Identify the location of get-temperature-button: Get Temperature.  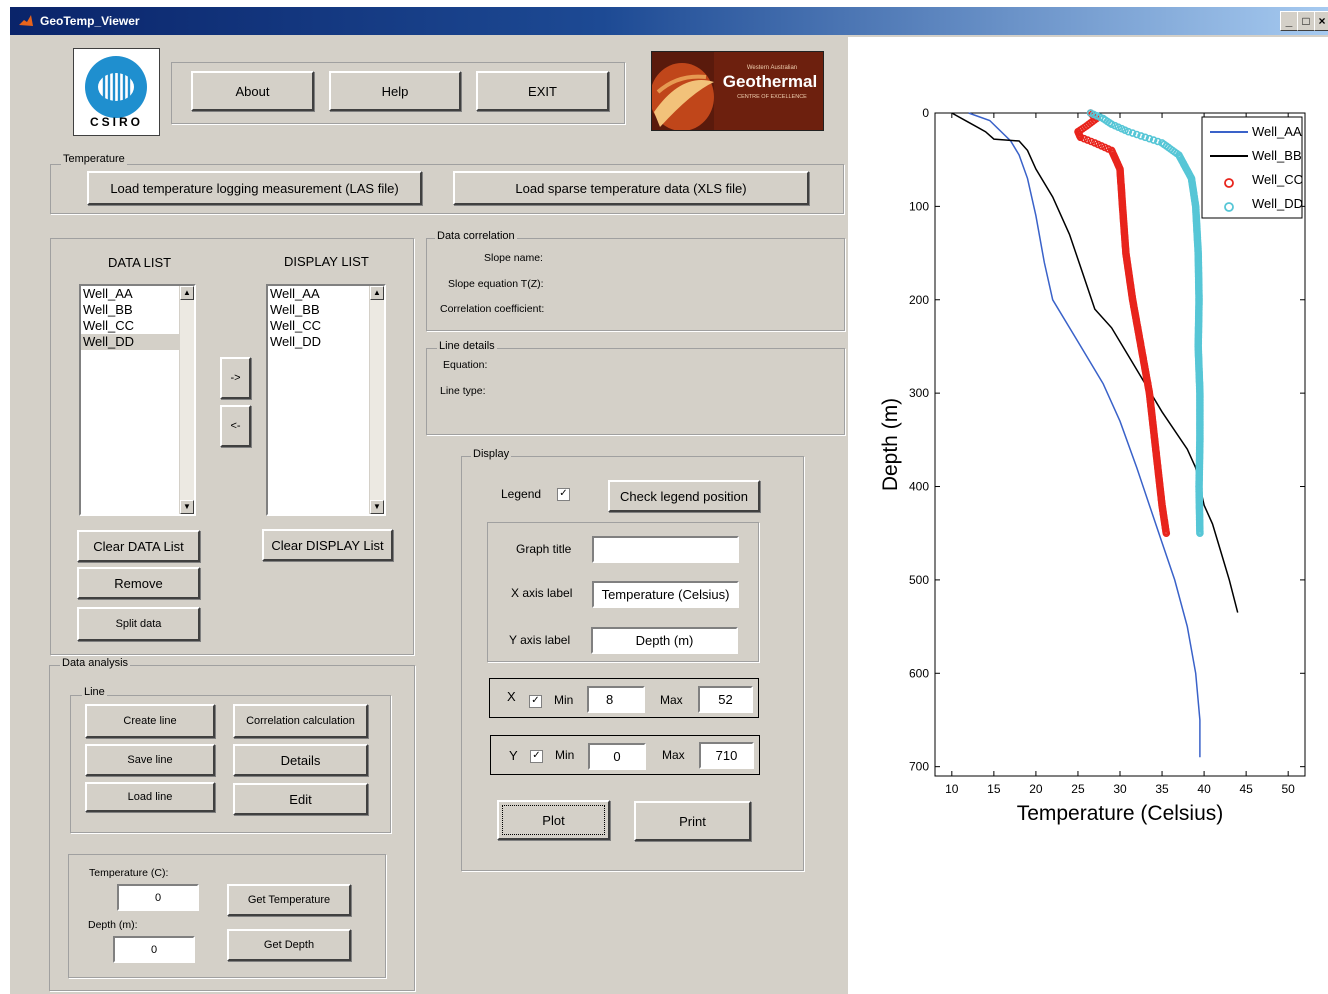
(289, 900).